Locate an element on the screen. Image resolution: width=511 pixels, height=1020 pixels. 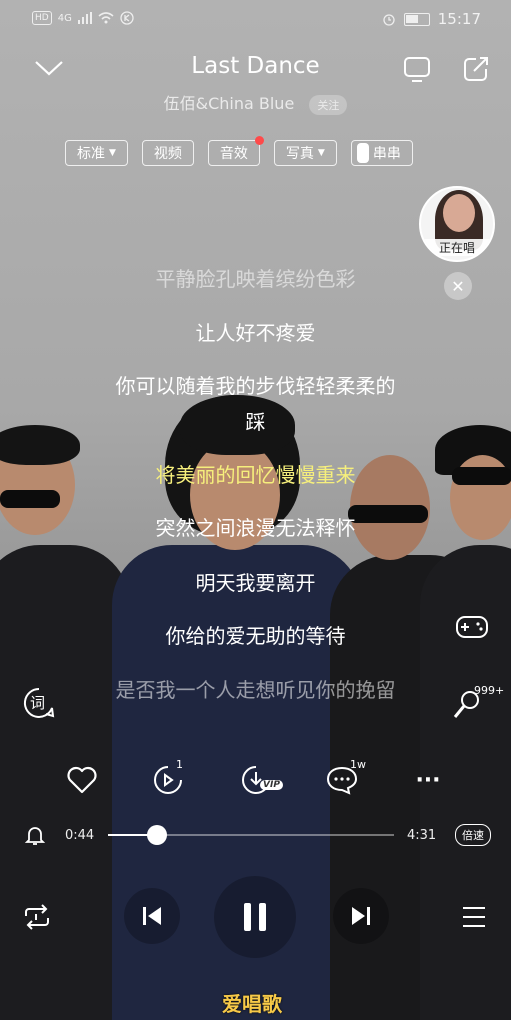
chuanchuan-toggle-chip: 串串 is located at coordinates (381, 153).